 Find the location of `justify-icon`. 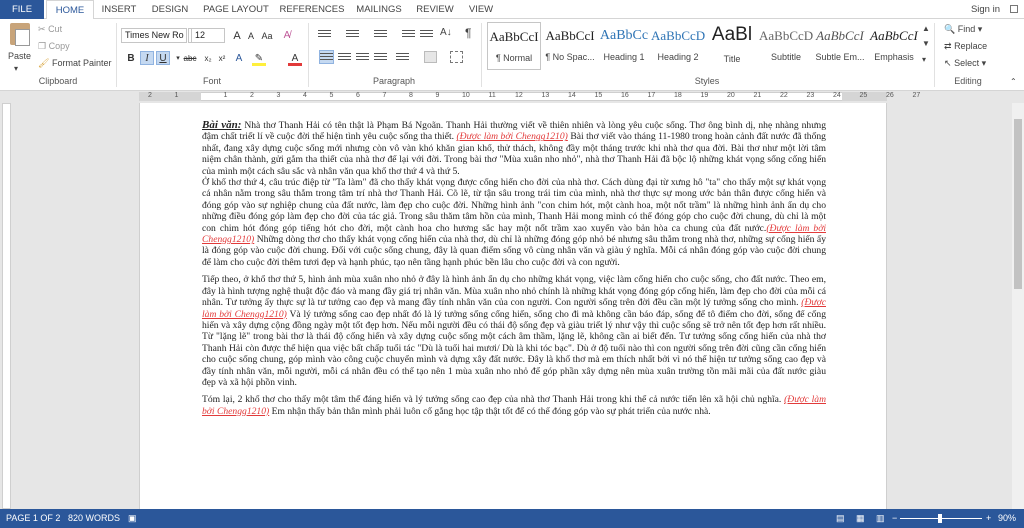

justify-icon is located at coordinates (380, 57).